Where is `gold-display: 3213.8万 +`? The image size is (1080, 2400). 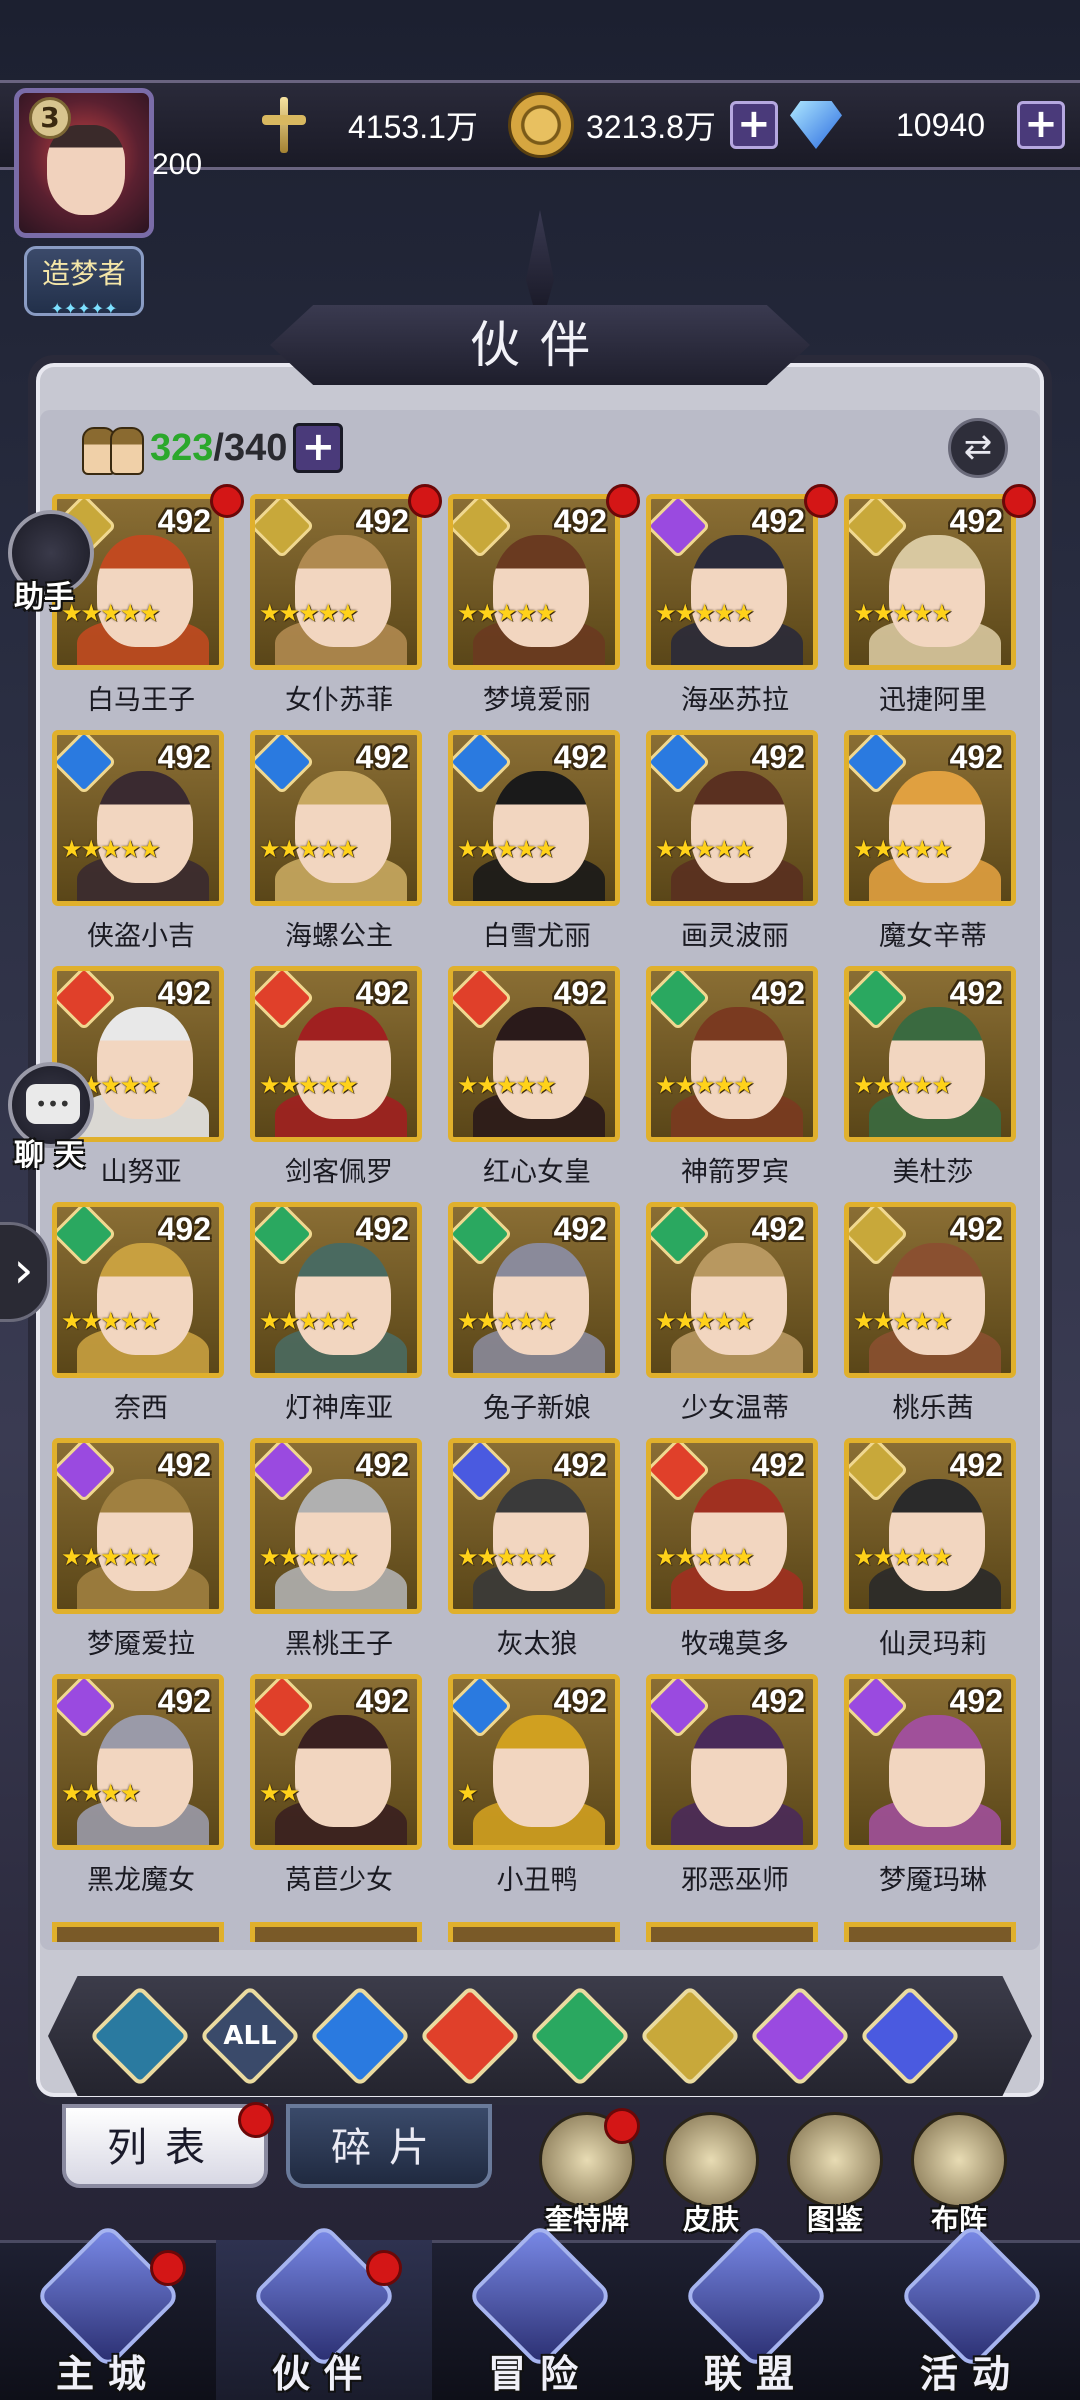
gold-display: 3213.8万 + is located at coordinates (643, 125).